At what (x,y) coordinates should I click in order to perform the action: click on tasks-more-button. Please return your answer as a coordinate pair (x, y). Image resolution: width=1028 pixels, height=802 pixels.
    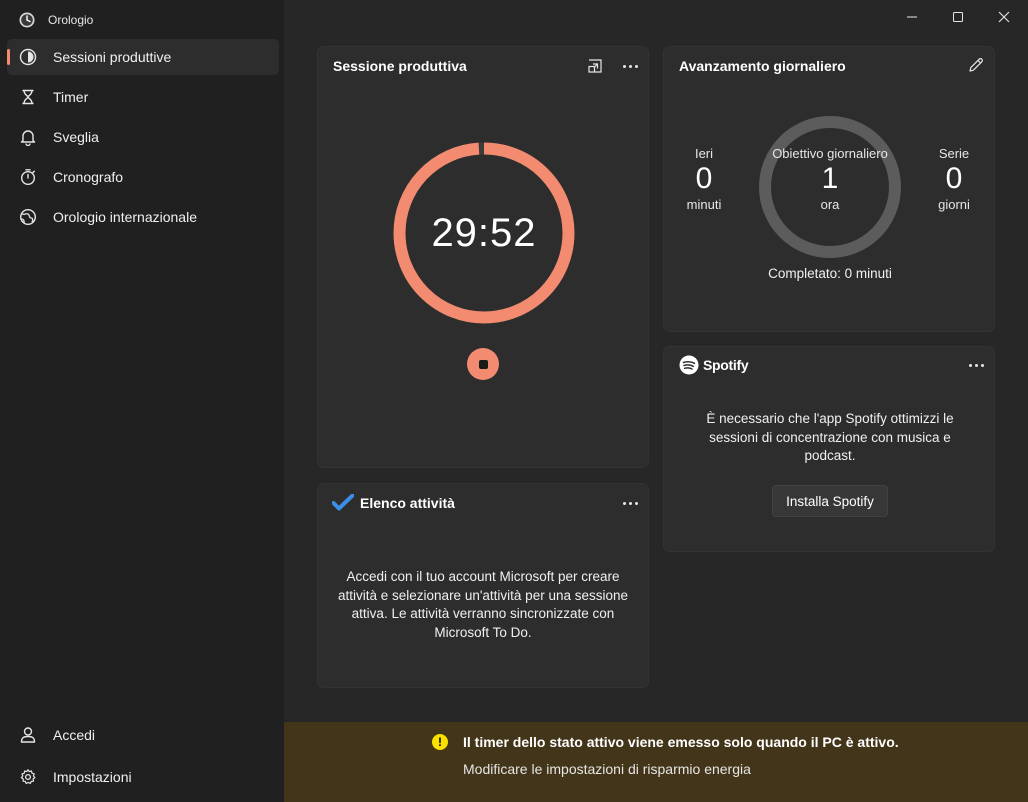
    Looking at the image, I should click on (630, 503).